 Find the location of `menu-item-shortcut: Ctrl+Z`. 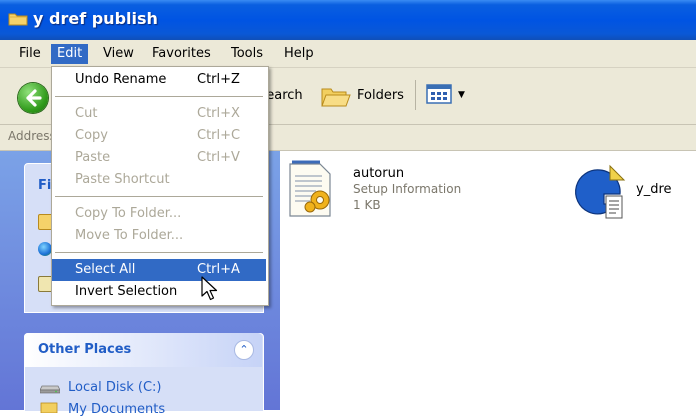

menu-item-shortcut: Ctrl+Z is located at coordinates (218, 79).